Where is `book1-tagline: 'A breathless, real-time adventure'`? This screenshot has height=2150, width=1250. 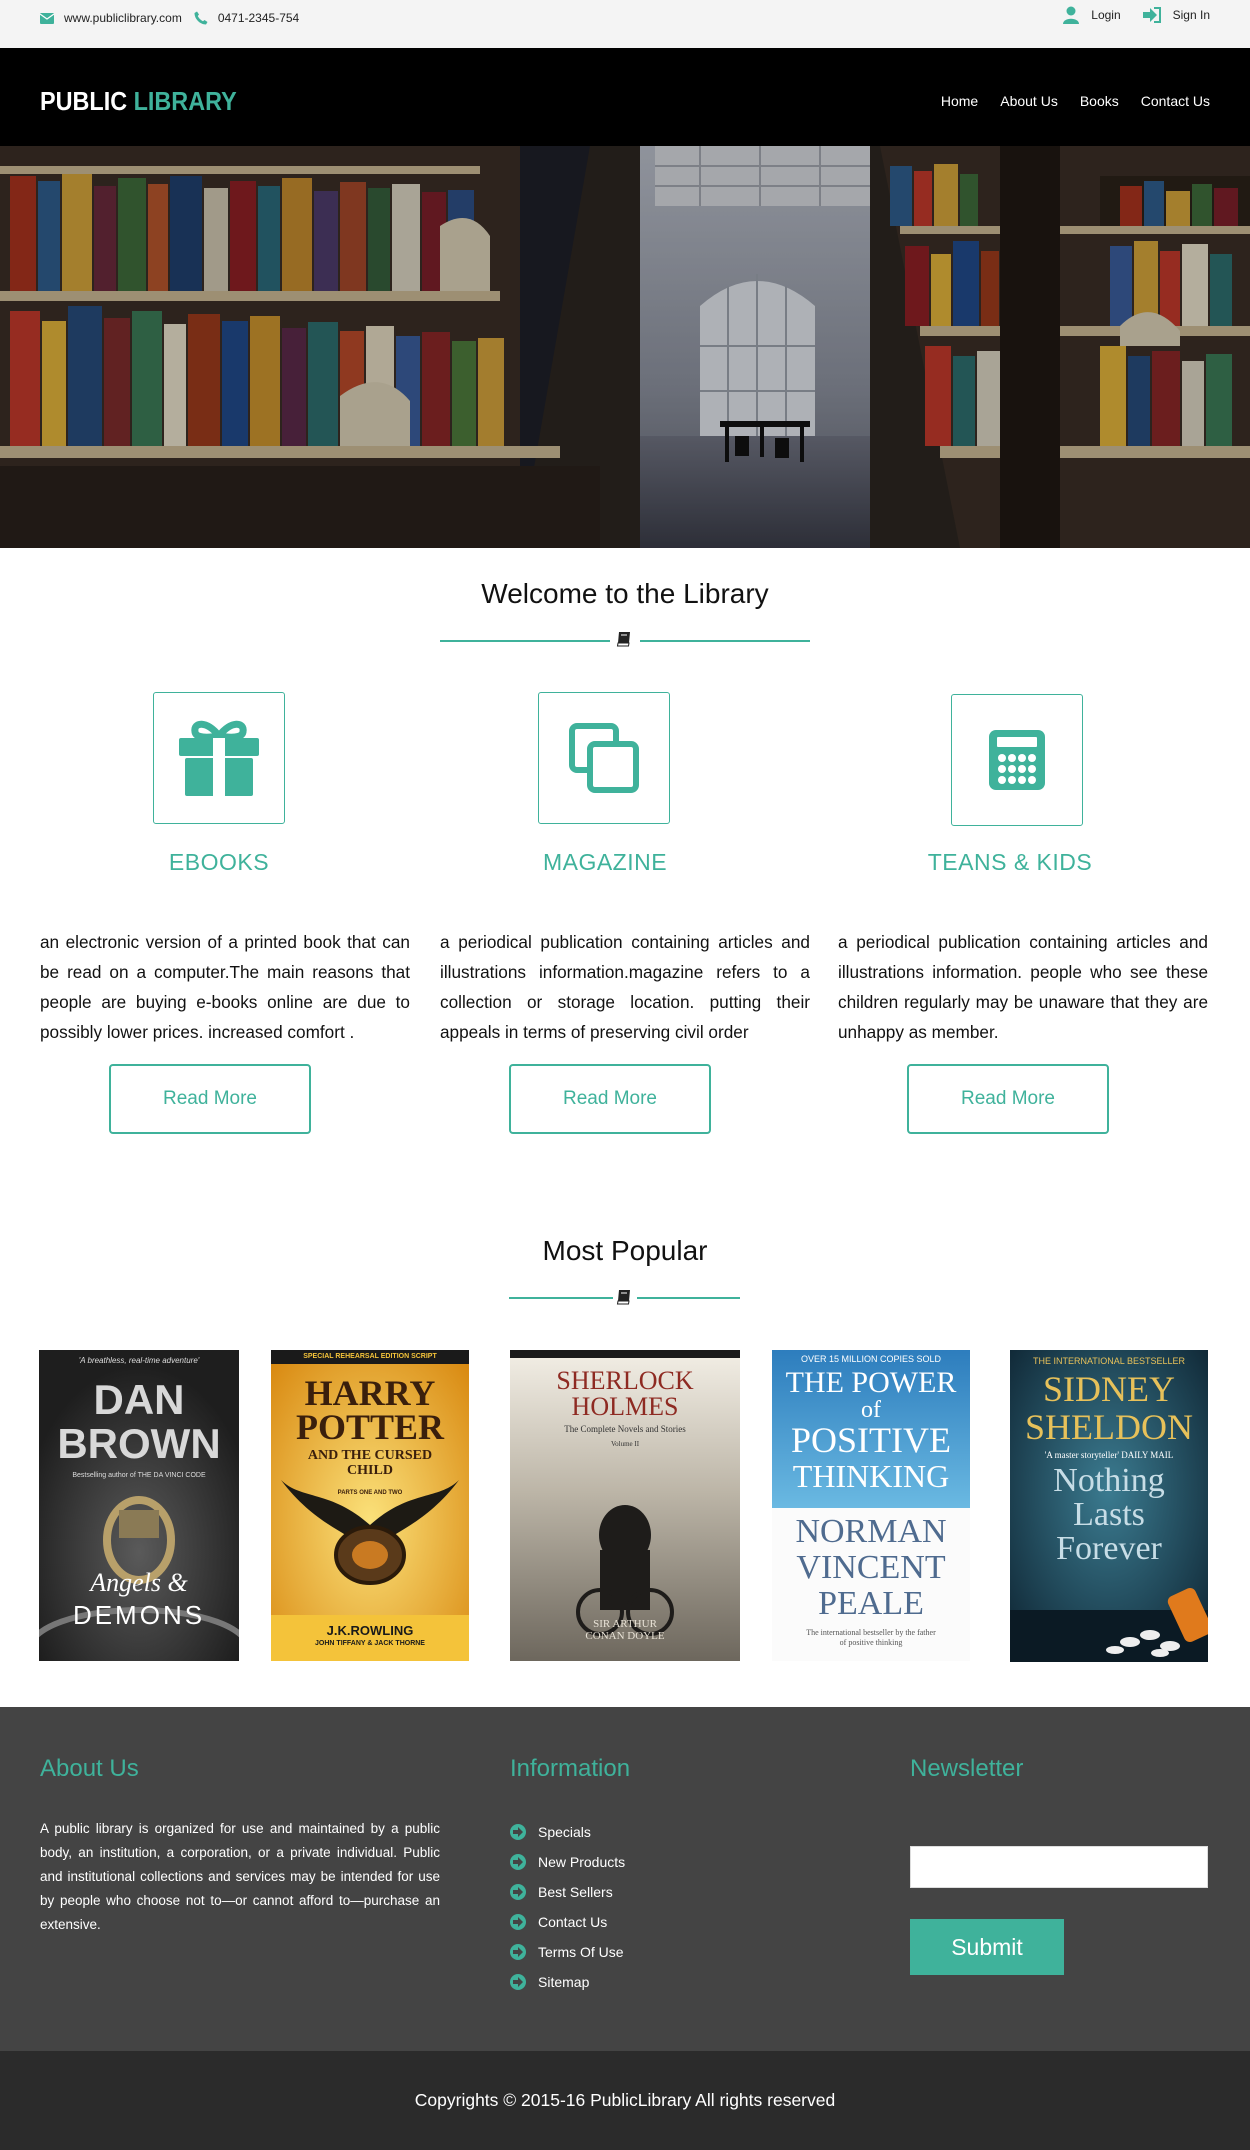
book1-tagline: 'A breathless, real-time adventure' is located at coordinates (139, 1360).